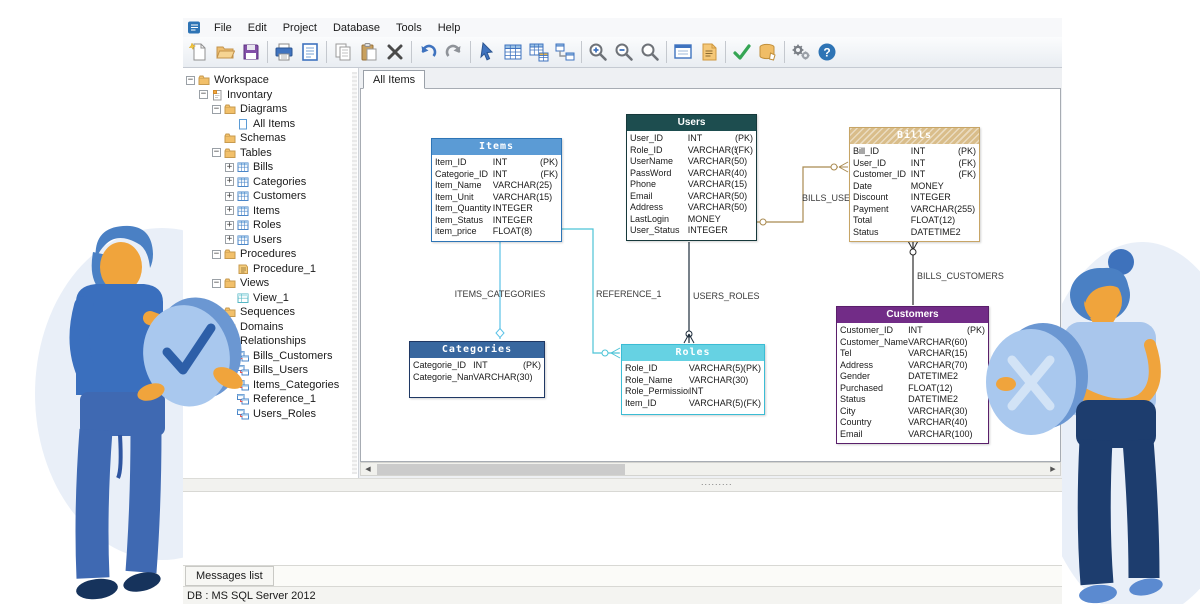 Image resolution: width=1200 pixels, height=604 pixels. Describe the element at coordinates (262, 269) in the screenshot. I see `tree-item-procedure-1: Procedure_1` at that location.